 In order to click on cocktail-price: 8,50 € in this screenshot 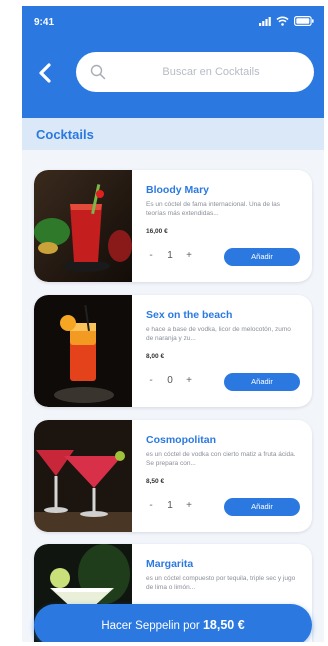, I will do `click(155, 481)`.